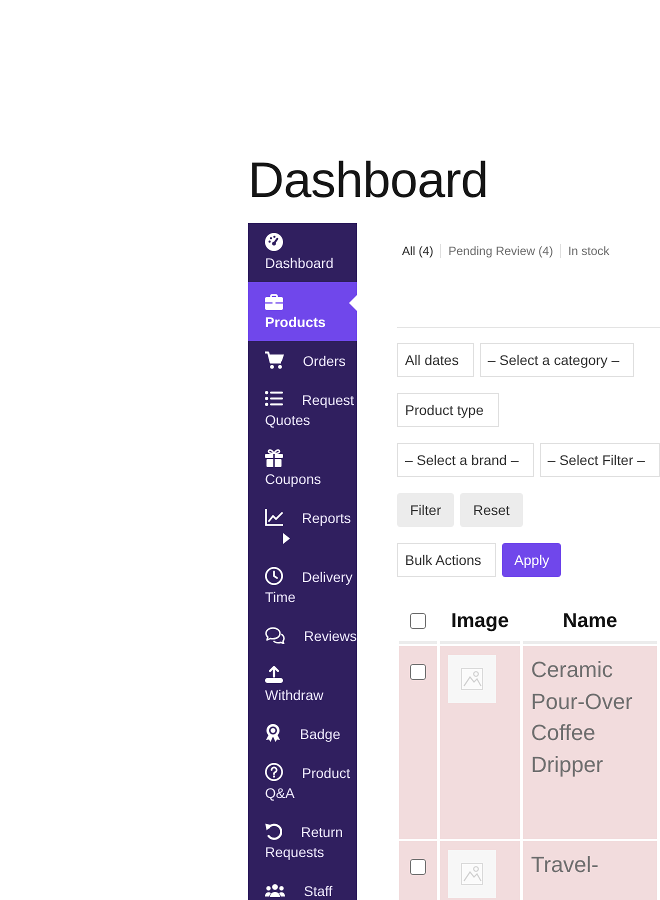 This screenshot has height=900, width=660. What do you see at coordinates (274, 674) in the screenshot?
I see `upload-icon` at bounding box center [274, 674].